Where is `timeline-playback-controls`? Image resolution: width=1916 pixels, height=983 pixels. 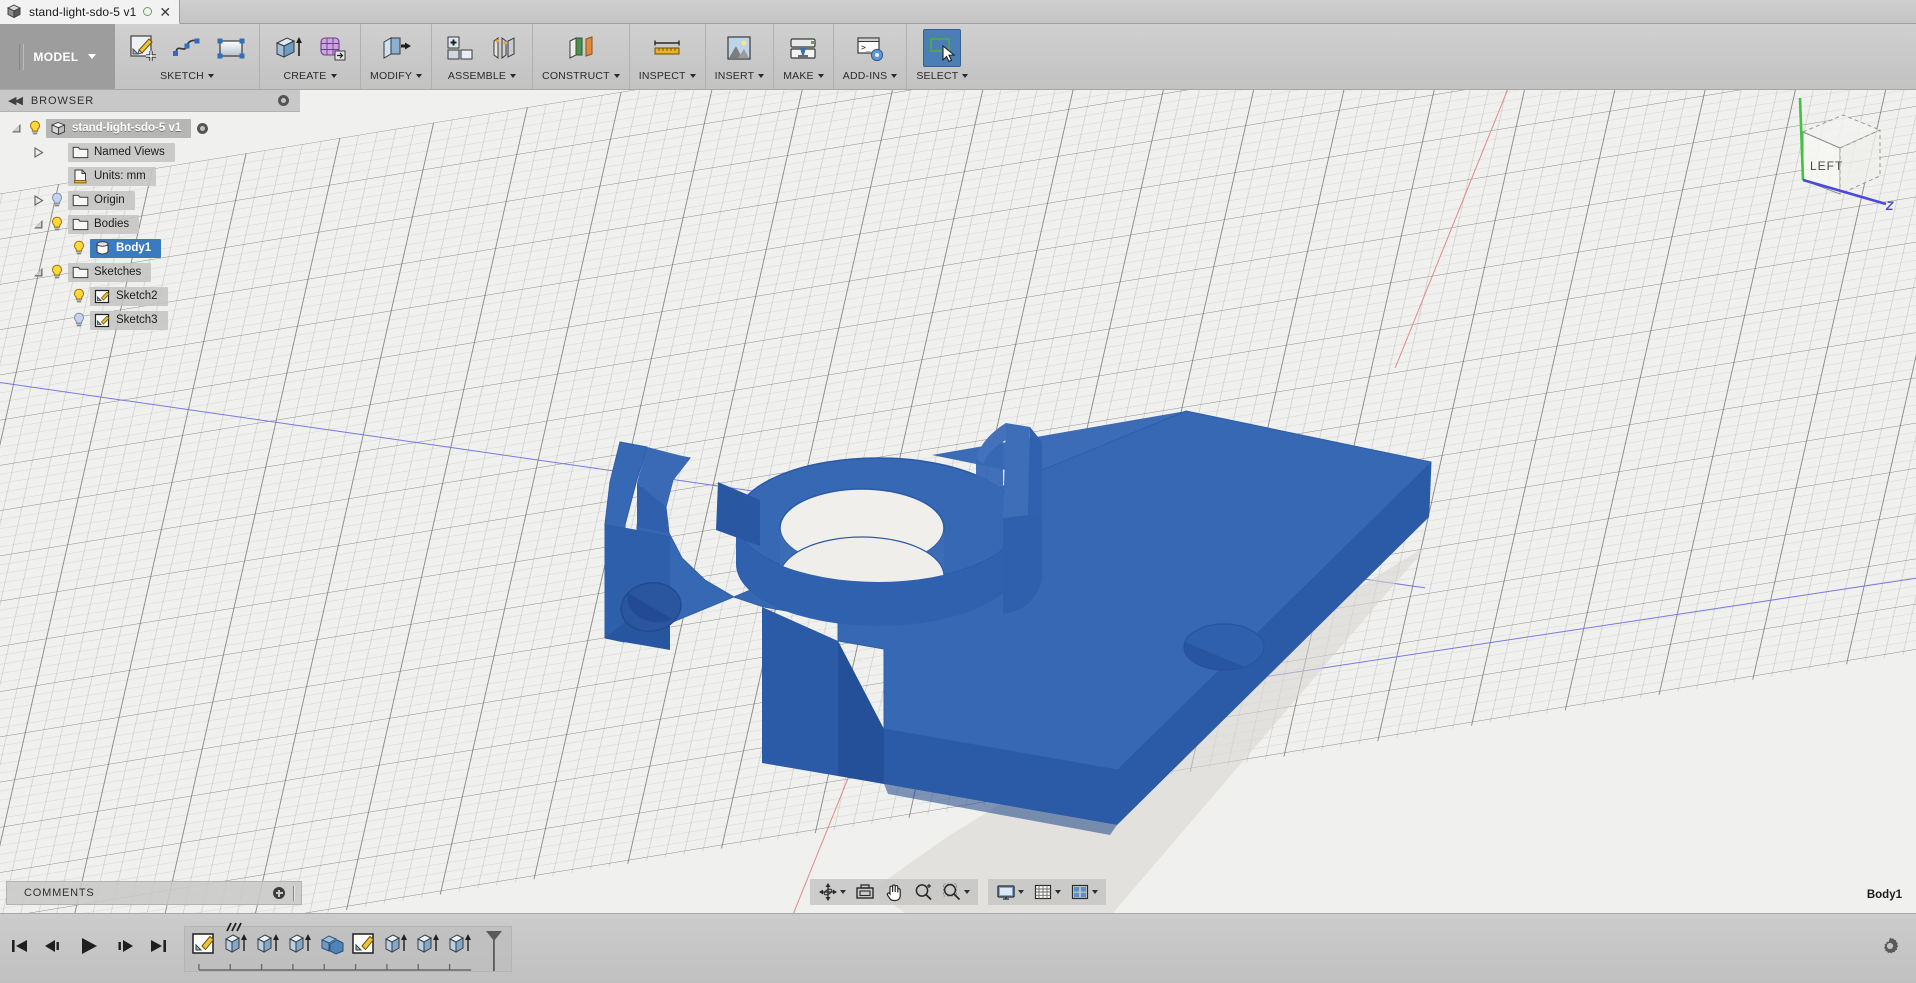
timeline-playback-controls is located at coordinates (84, 948).